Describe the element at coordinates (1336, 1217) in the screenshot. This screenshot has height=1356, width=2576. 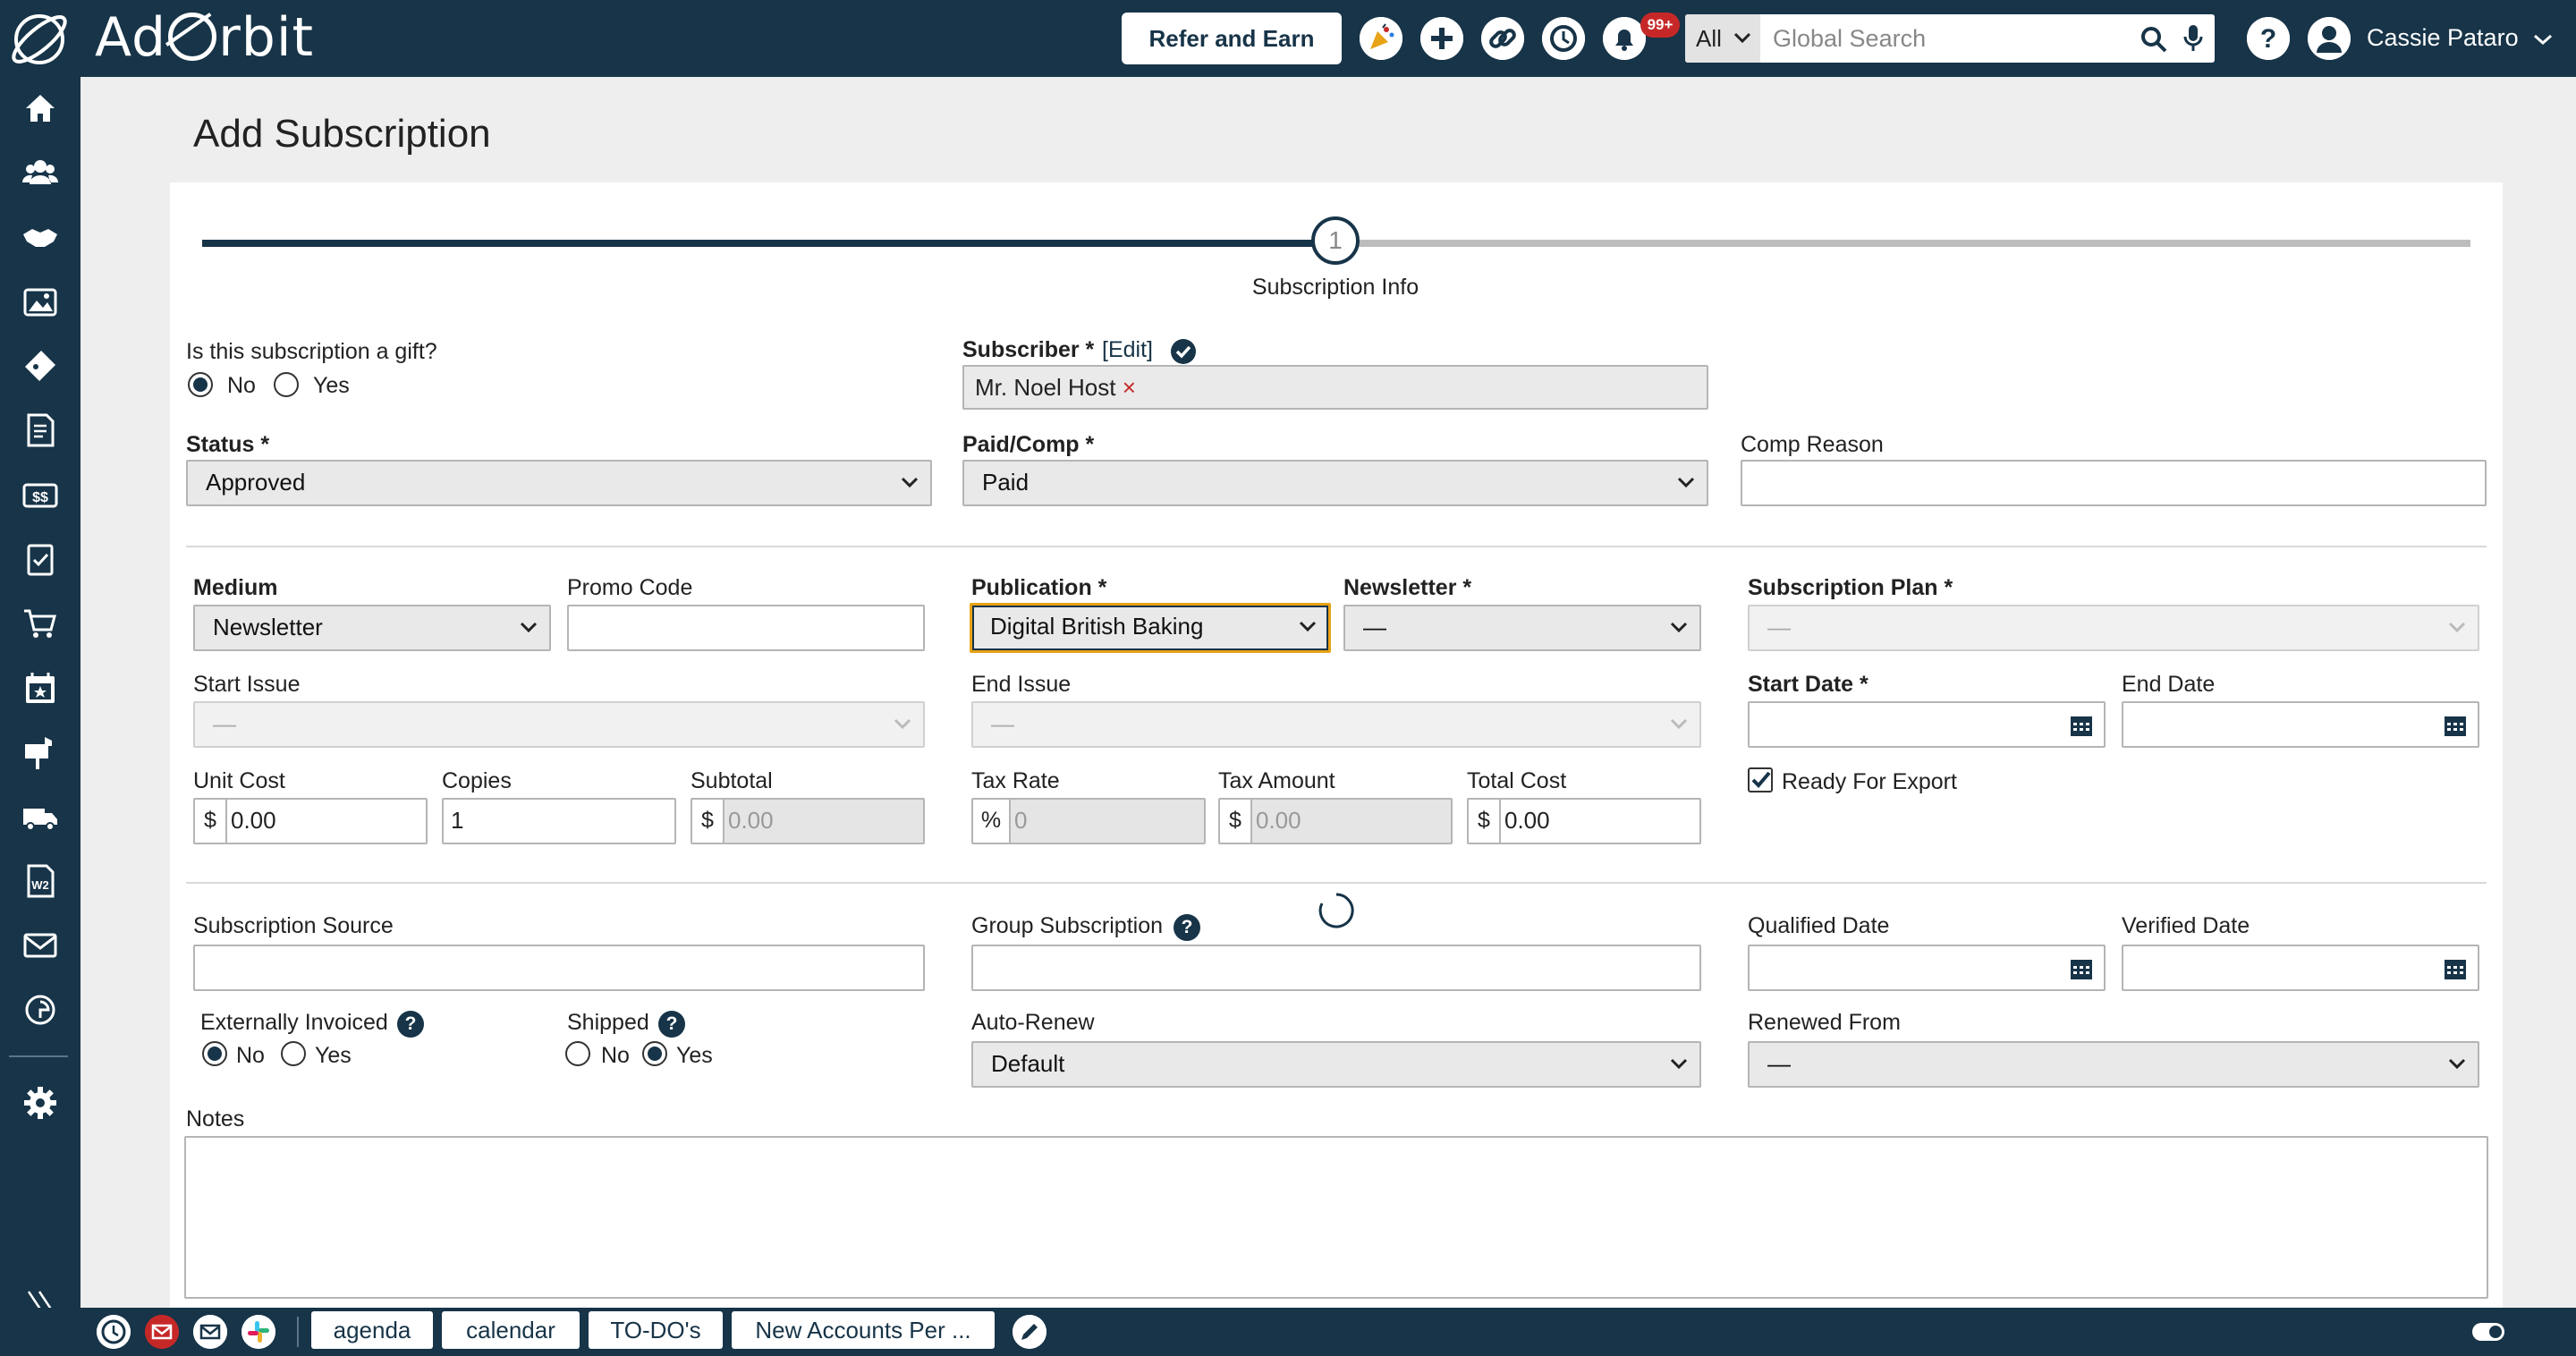
I see `notes-textarea` at that location.